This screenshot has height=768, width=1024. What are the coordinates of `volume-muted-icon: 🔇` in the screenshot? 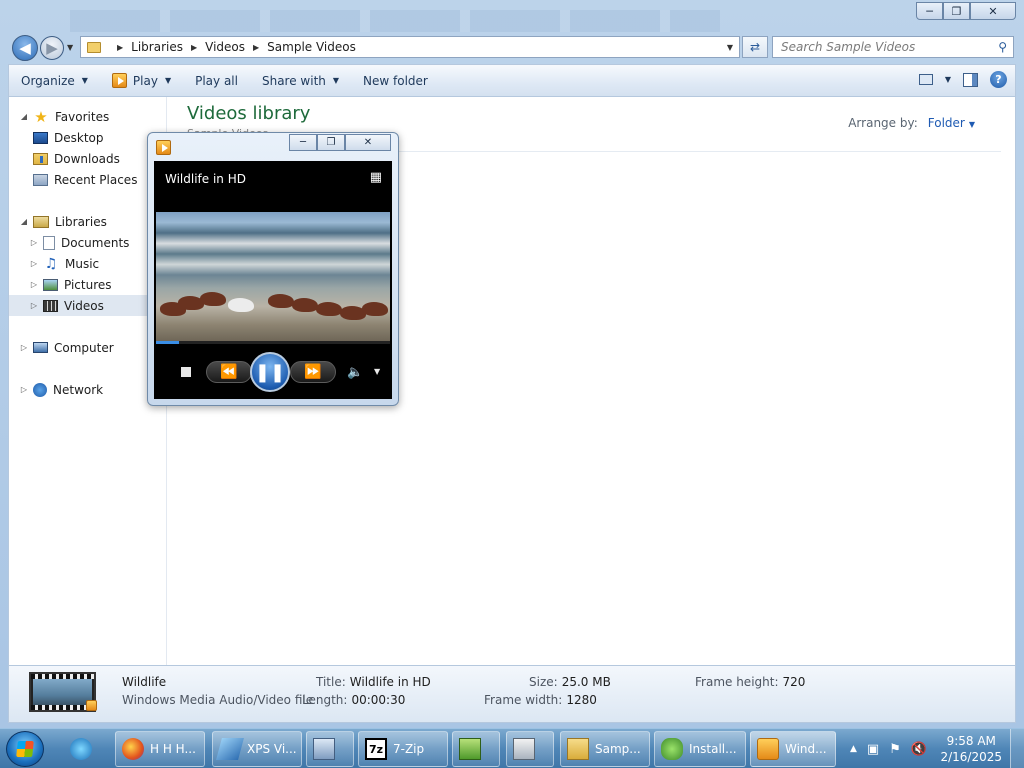 It's located at (919, 749).